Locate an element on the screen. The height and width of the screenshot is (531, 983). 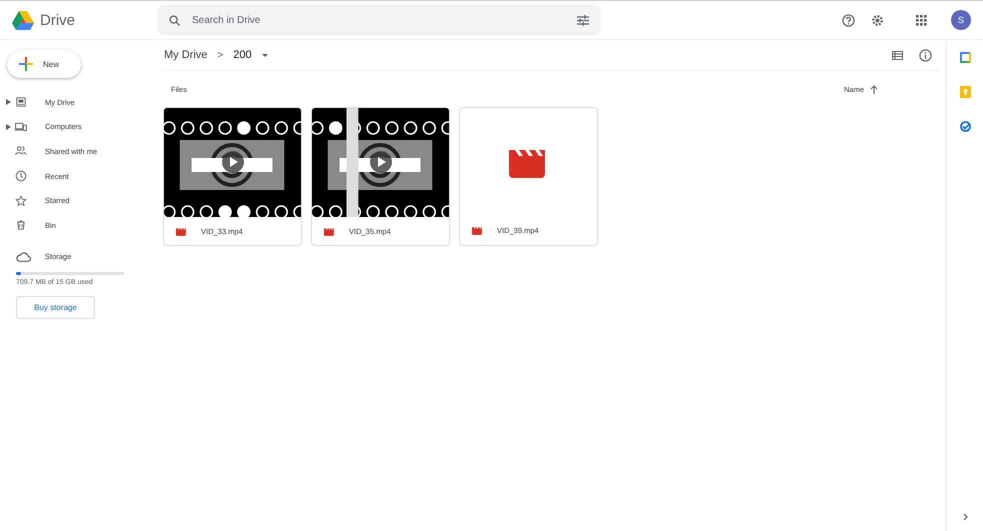
bin-icon is located at coordinates (21, 225).